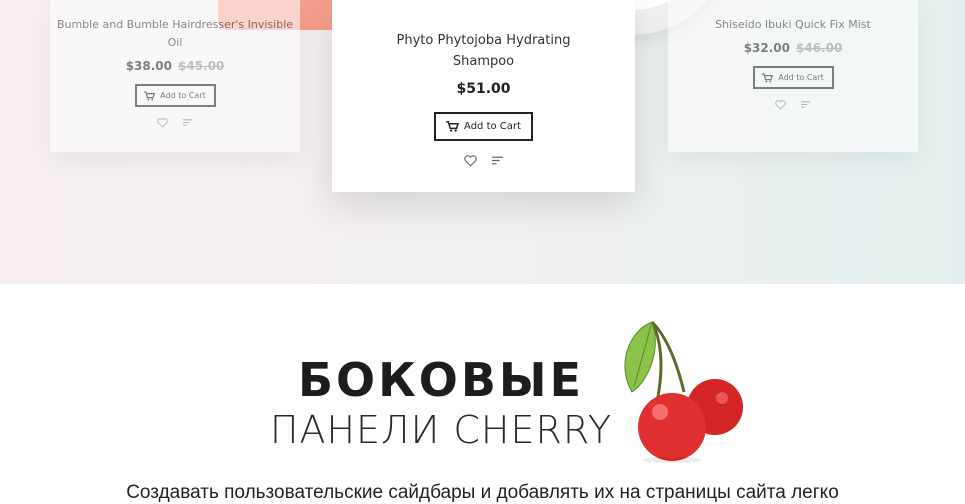  What do you see at coordinates (793, 48) in the screenshot?
I see `product-price-row: $32.00 $46.00` at bounding box center [793, 48].